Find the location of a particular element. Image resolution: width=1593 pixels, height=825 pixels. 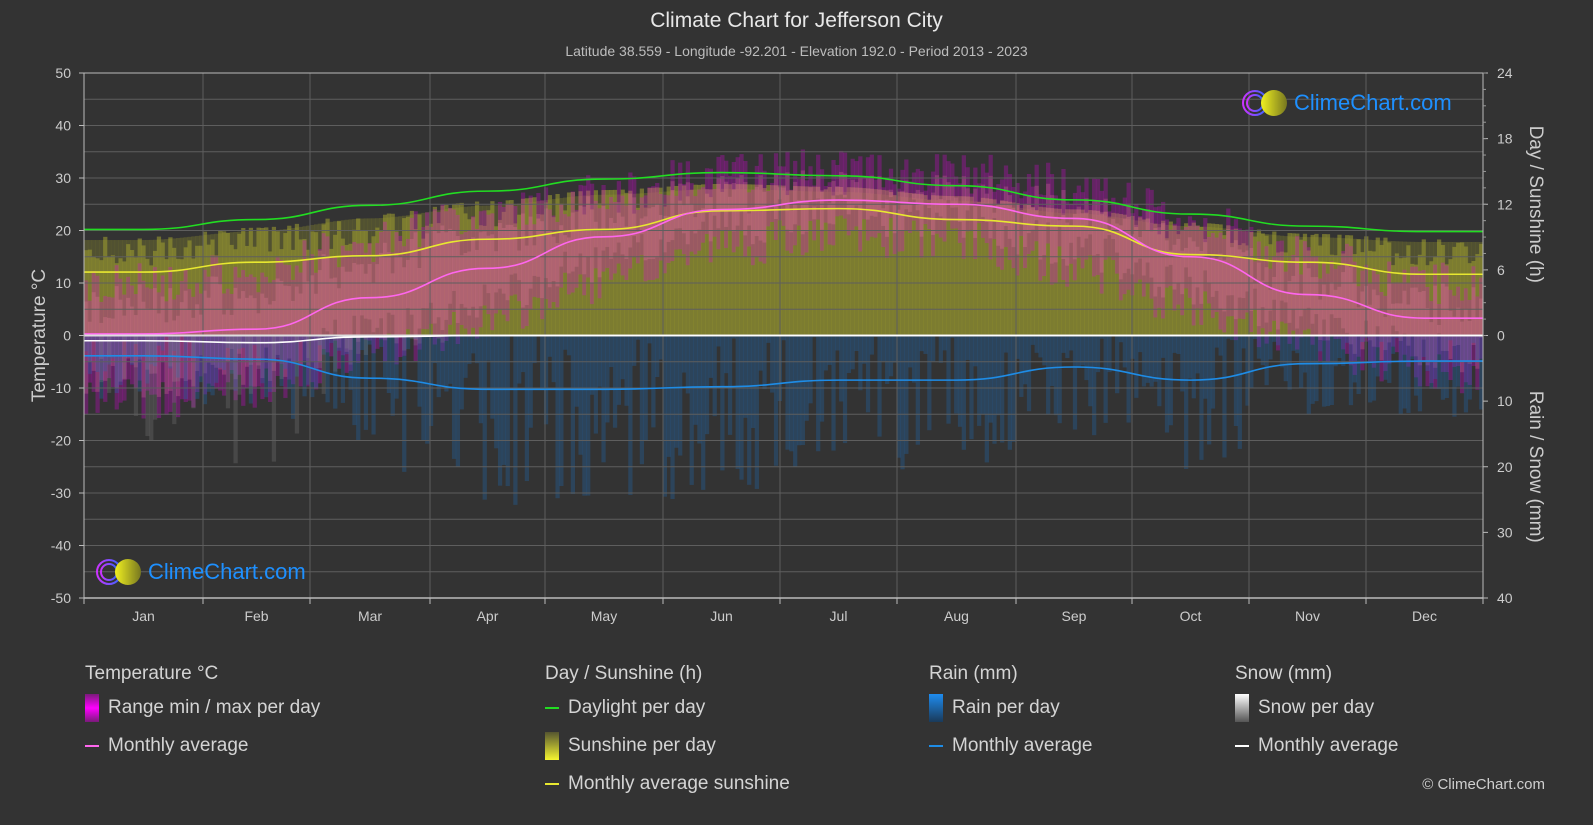

logo-icon is located at coordinates (118, 572).